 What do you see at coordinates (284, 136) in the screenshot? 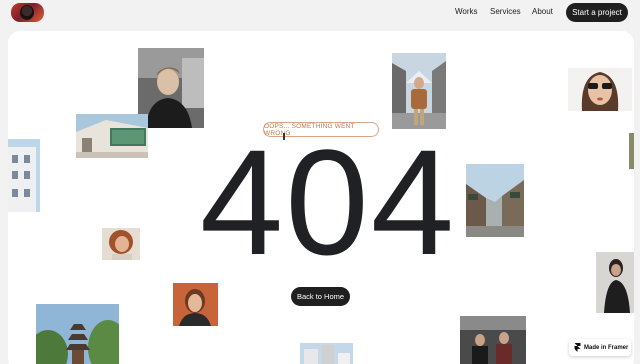
I see `text-cursor-icon` at bounding box center [284, 136].